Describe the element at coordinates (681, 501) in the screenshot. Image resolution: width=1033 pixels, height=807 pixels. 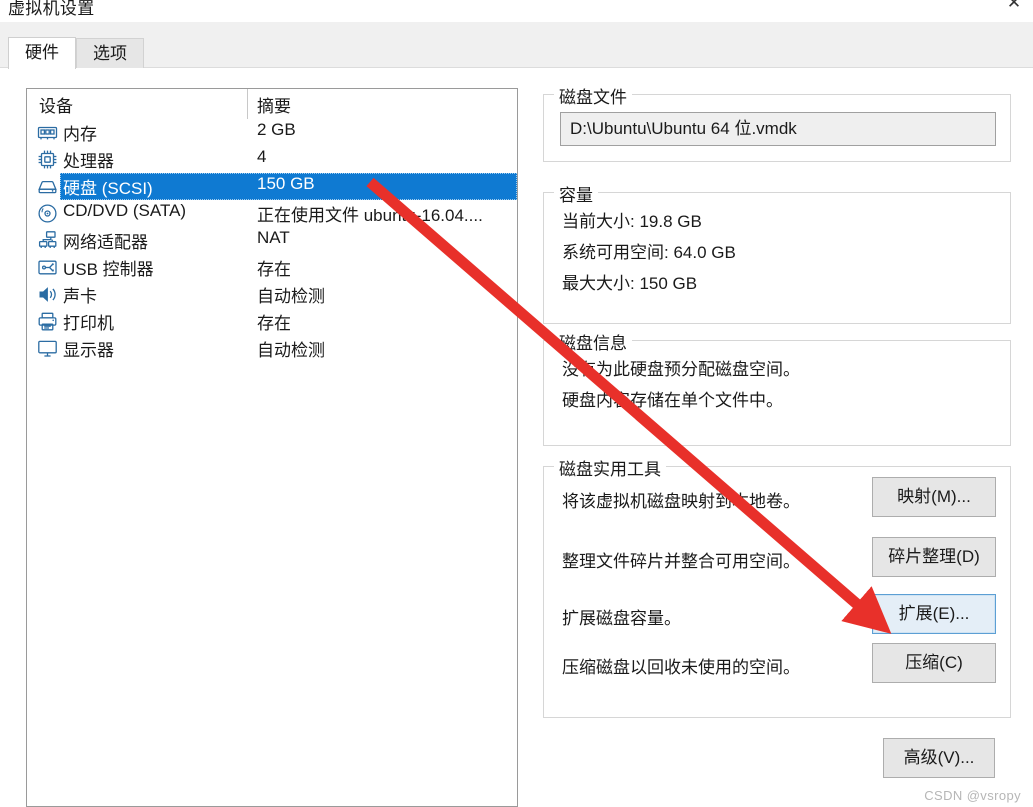
I see `utility-description-map: 将该虚拟机磁盘映射到本地卷。` at that location.